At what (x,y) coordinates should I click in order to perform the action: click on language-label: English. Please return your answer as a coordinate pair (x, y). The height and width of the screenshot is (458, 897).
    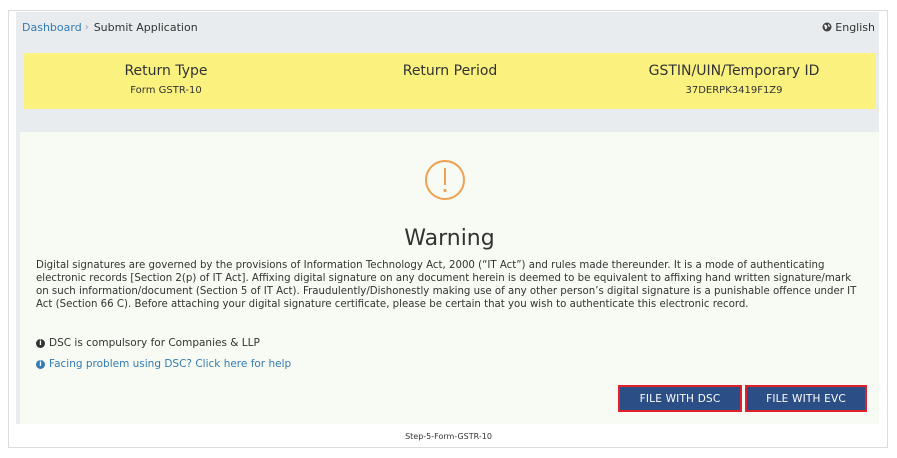
    Looking at the image, I should click on (855, 27).